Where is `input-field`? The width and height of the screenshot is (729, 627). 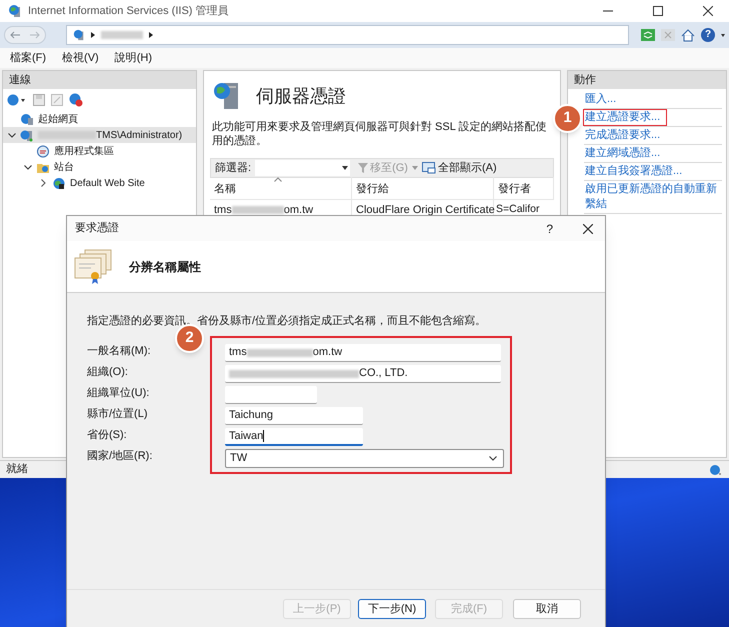
input-field is located at coordinates (271, 395).